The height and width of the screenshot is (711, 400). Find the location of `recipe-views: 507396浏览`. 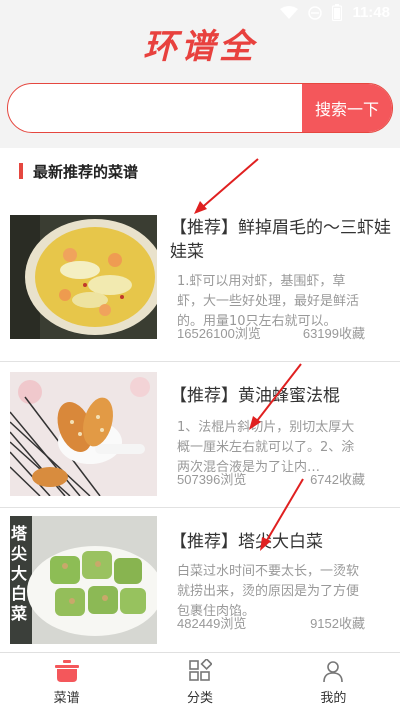

recipe-views: 507396浏览 is located at coordinates (212, 479).